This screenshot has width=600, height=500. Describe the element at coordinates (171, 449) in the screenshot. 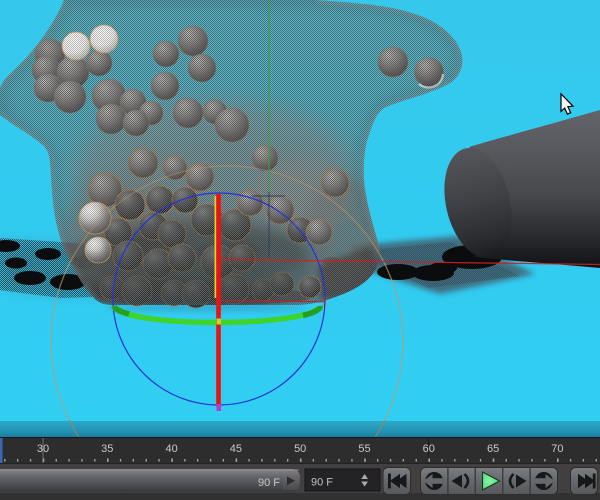

I see `svg-text: 40` at that location.